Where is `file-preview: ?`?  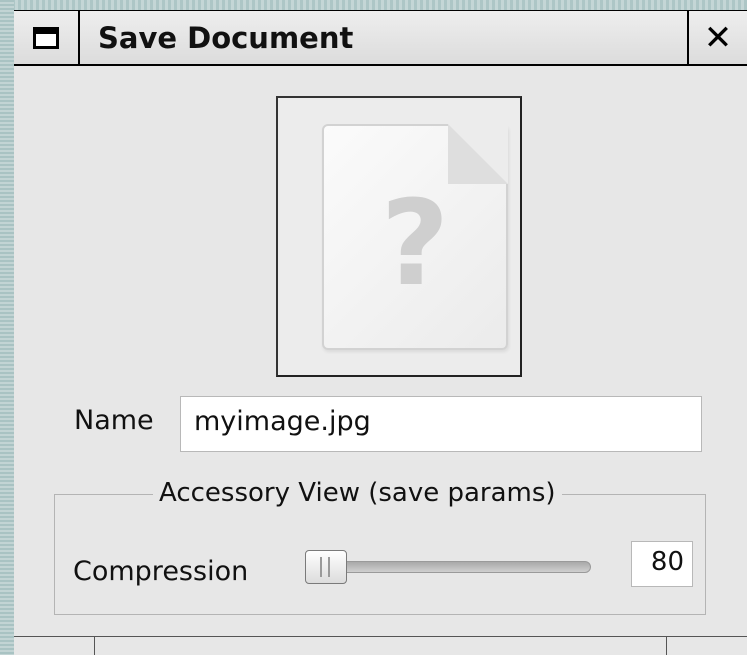
file-preview: ? is located at coordinates (399, 236).